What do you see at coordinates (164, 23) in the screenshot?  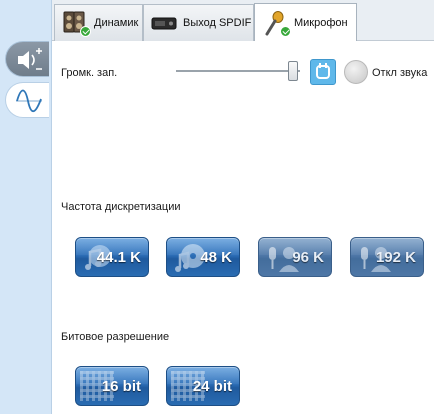 I see `spdif-icon` at bounding box center [164, 23].